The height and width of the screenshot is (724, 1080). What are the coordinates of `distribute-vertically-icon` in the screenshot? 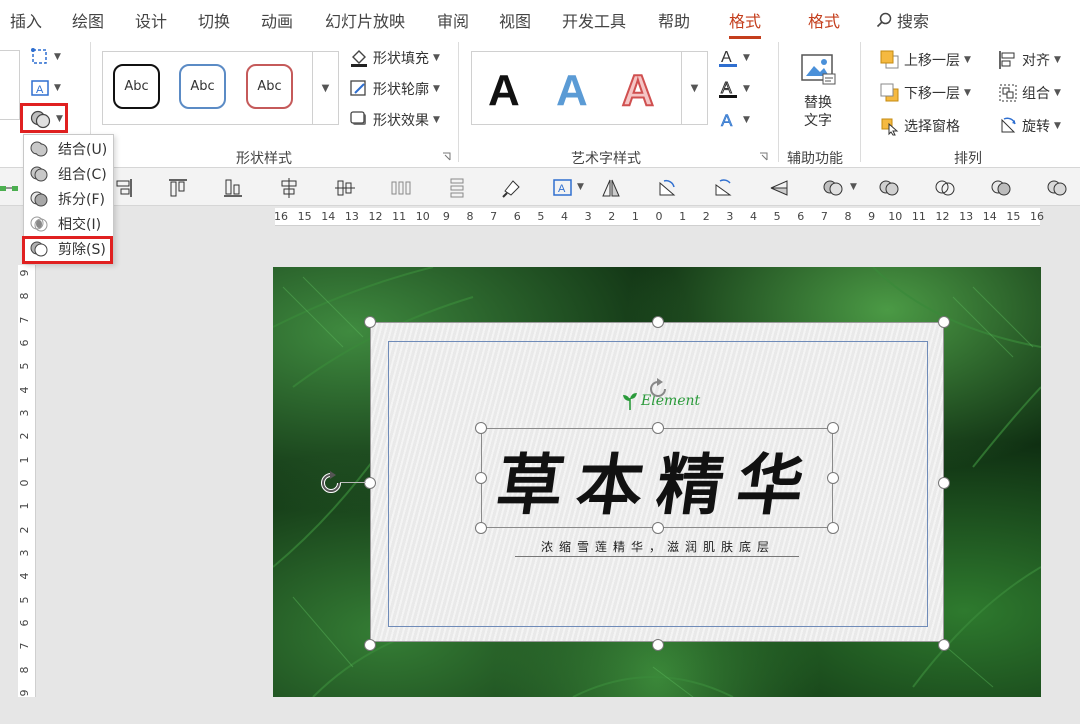 It's located at (457, 188).